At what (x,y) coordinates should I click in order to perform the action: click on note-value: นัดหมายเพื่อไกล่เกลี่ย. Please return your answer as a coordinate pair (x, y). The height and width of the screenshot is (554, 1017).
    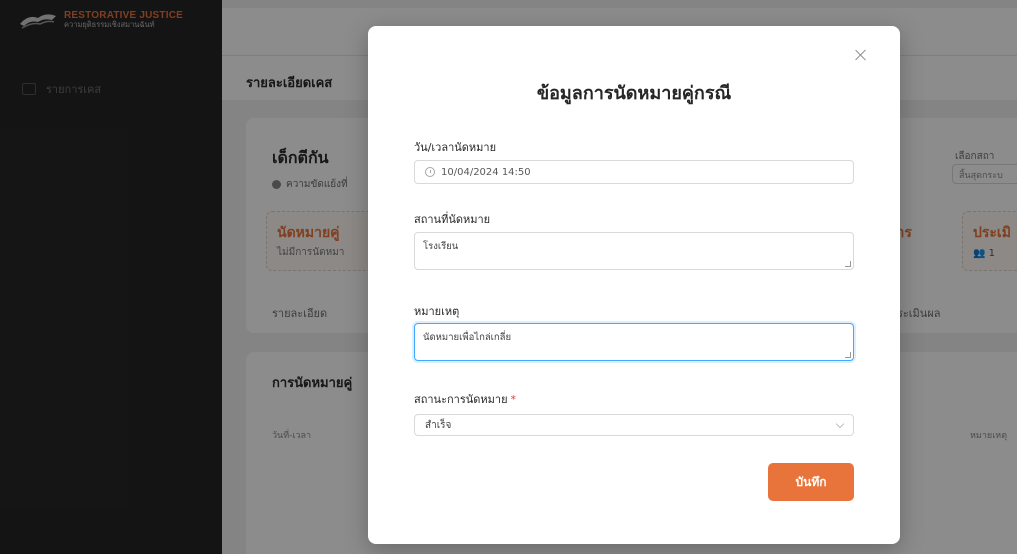
    Looking at the image, I should click on (467, 337).